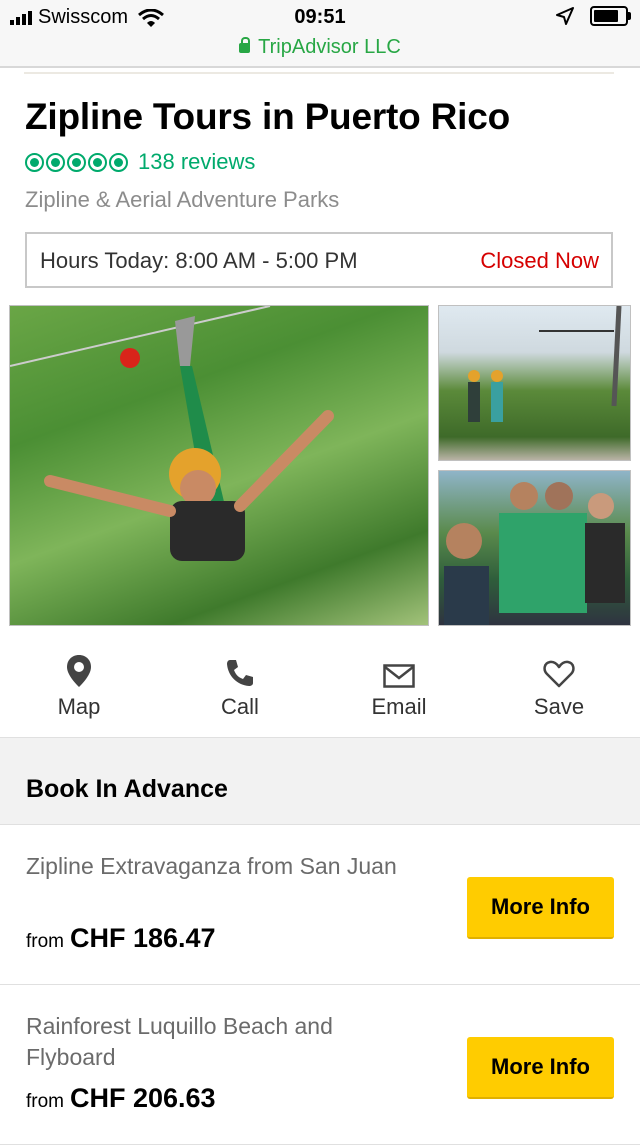 The height and width of the screenshot is (1145, 640). I want to click on save-button: Save, so click(559, 685).